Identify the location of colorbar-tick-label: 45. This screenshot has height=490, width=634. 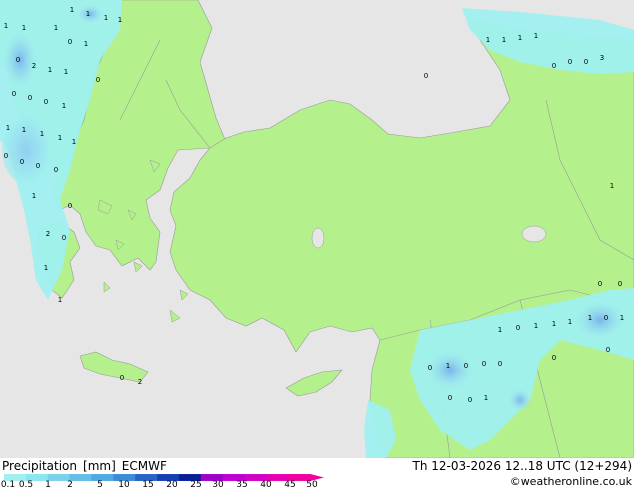
(290, 485).